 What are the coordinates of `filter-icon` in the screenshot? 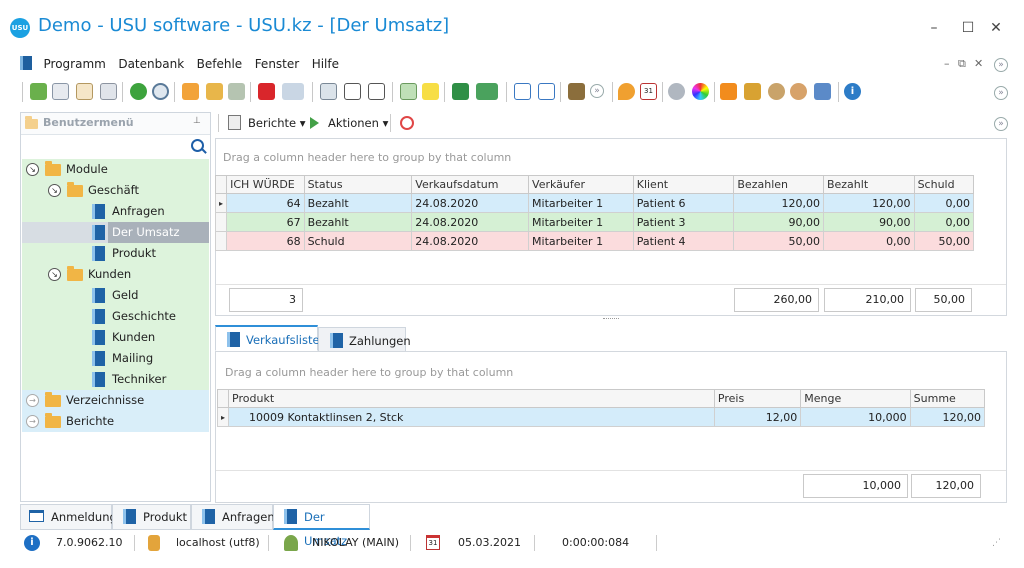 It's located at (190, 91).